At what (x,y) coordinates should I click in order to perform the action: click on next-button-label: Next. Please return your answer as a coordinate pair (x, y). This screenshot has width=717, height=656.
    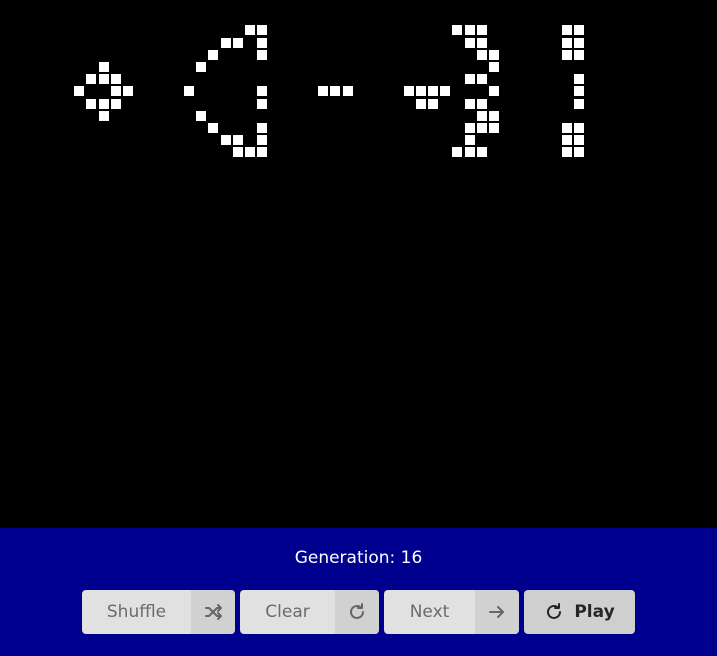
    Looking at the image, I should click on (429, 612).